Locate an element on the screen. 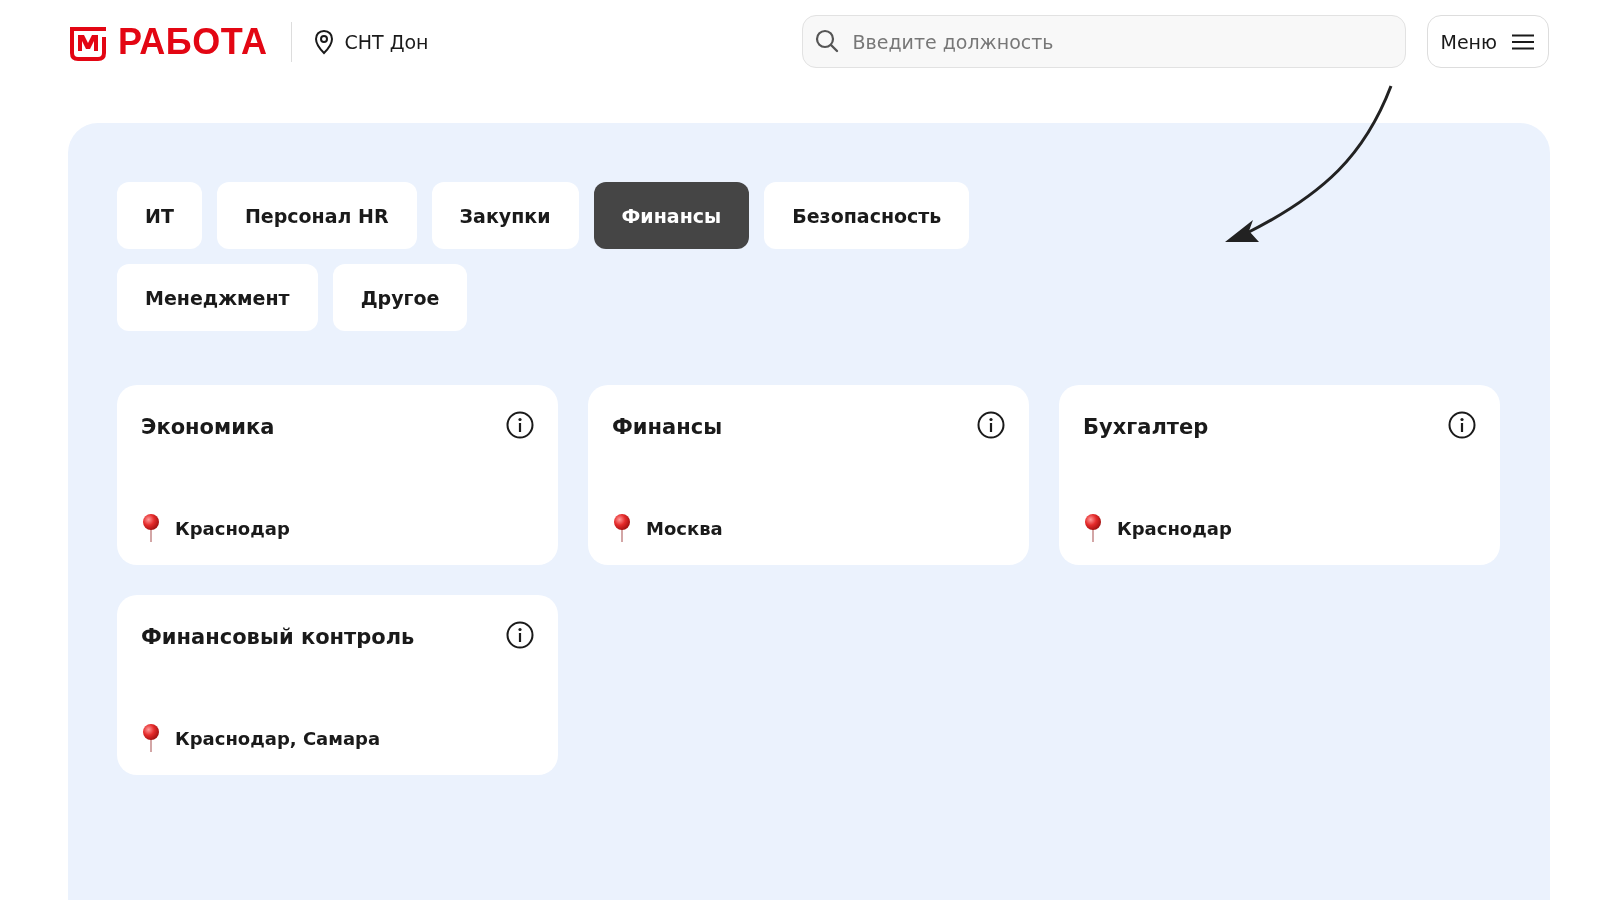 The width and height of the screenshot is (1600, 900). vacancy-title: Финансы is located at coordinates (667, 427).